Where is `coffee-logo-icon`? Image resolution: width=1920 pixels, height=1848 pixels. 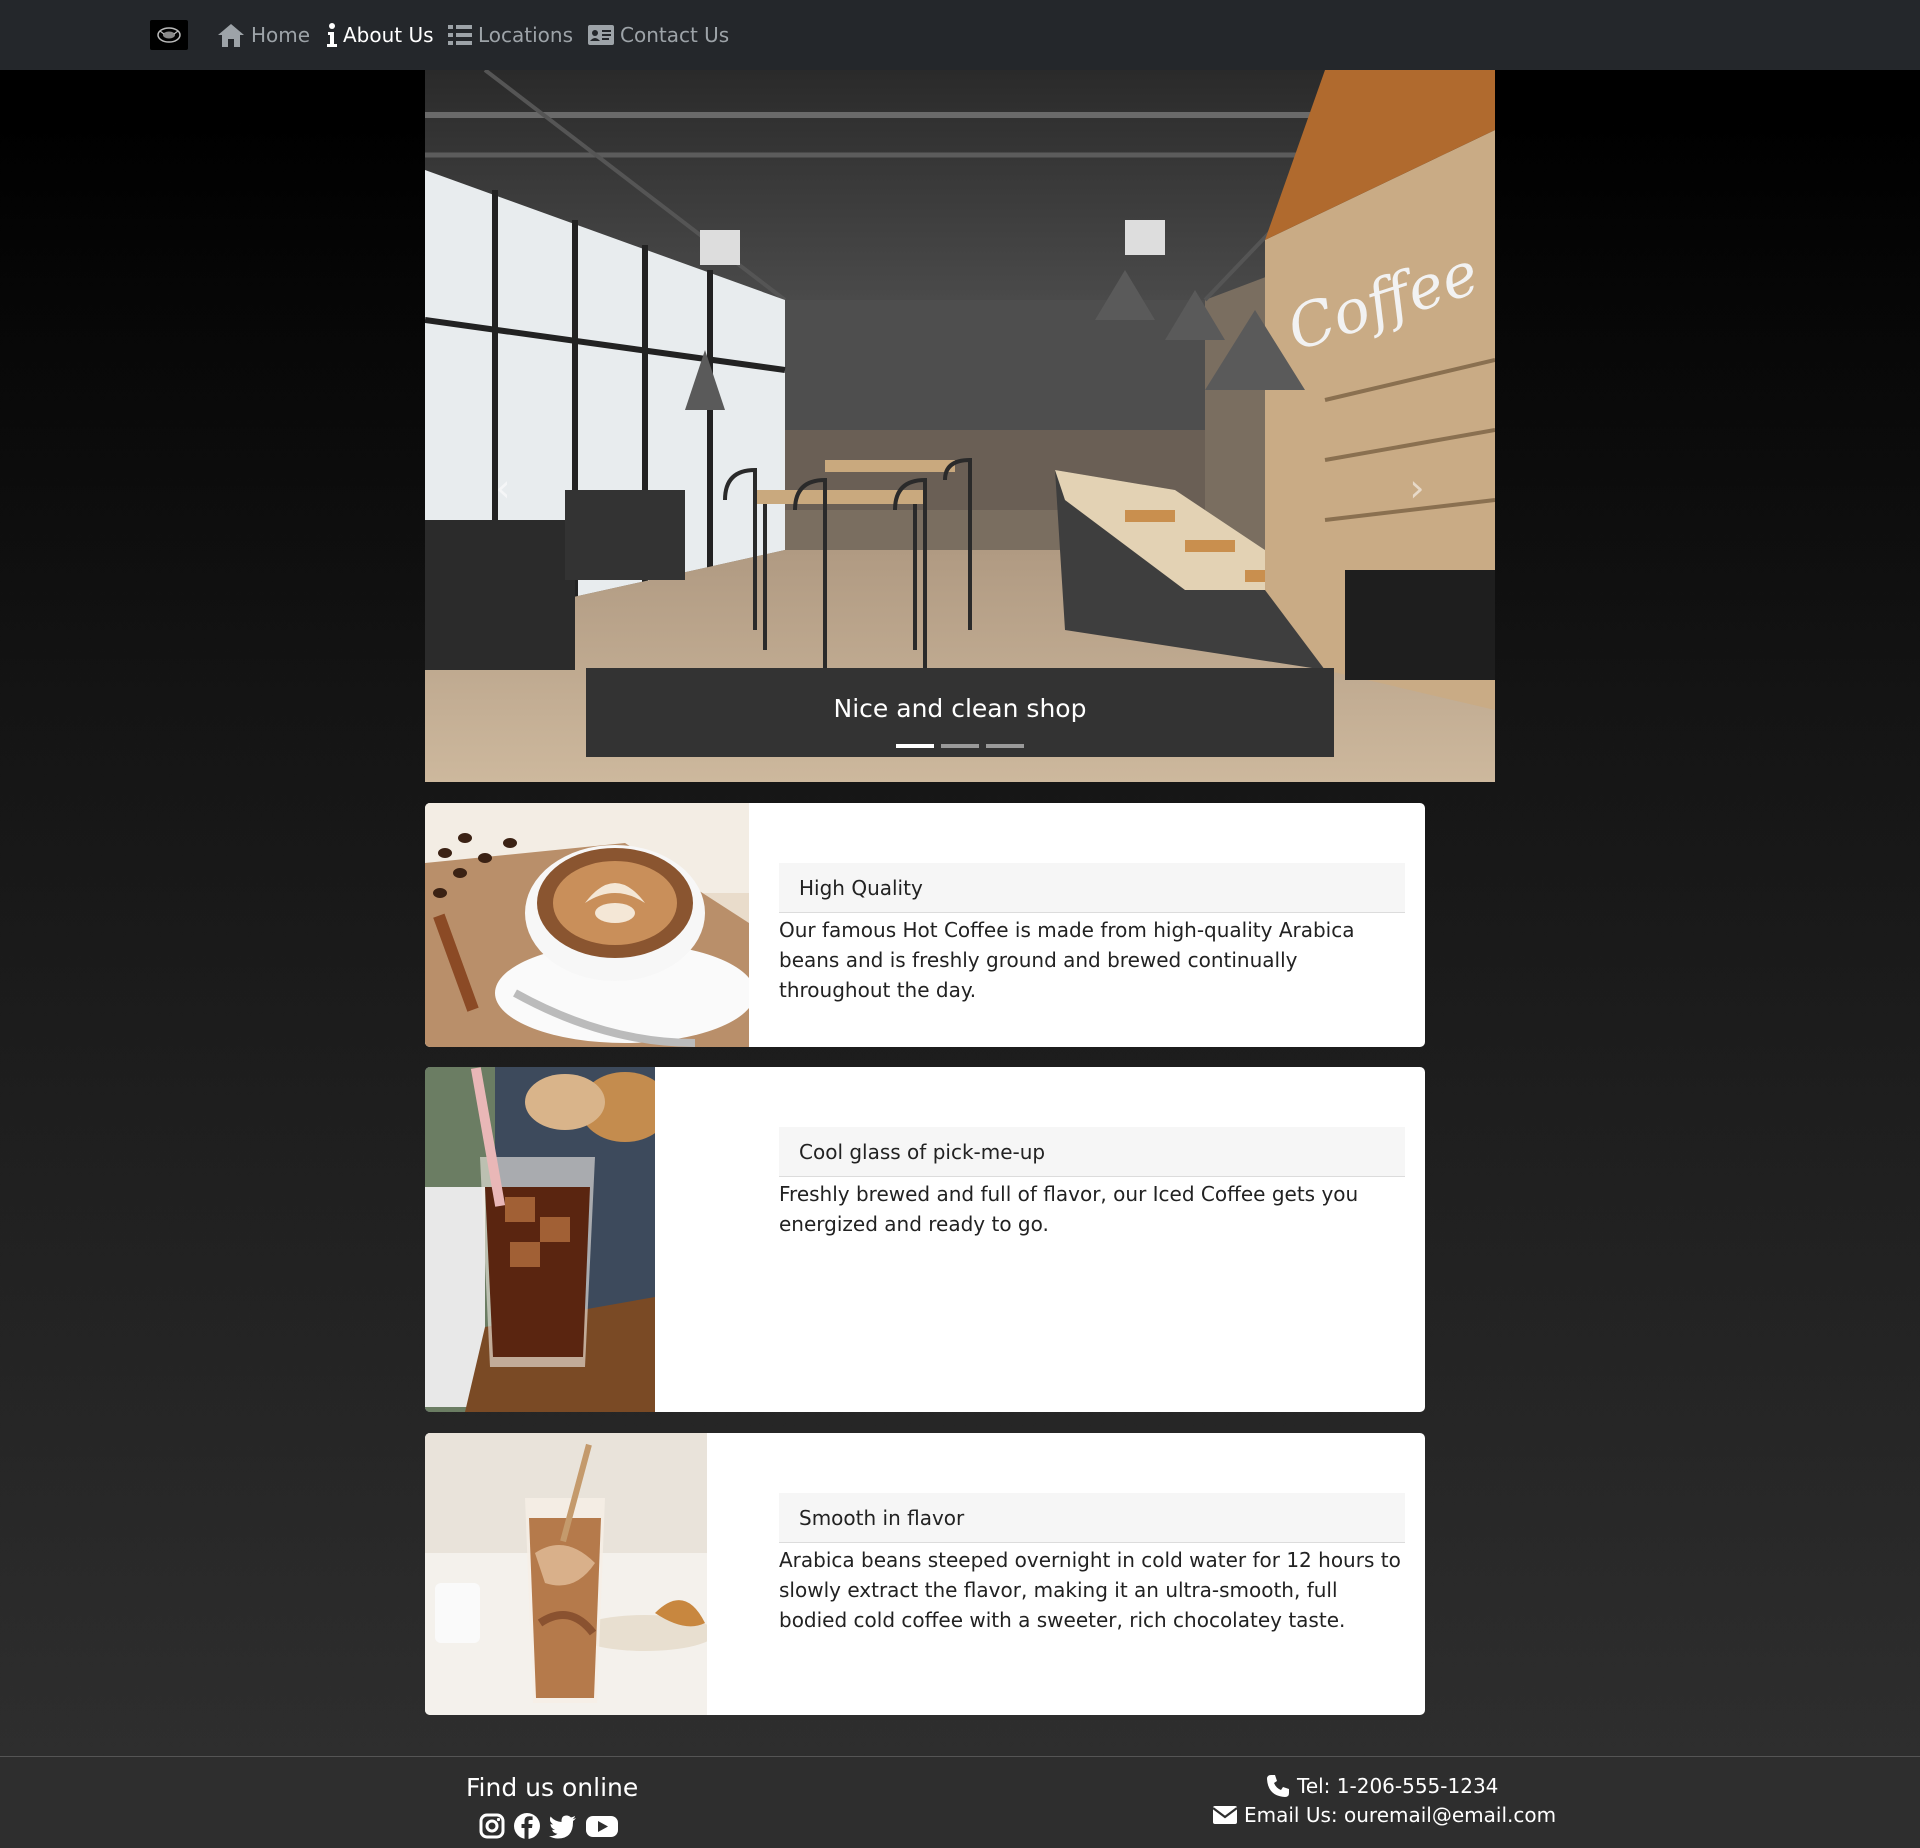
coffee-logo-icon is located at coordinates (169, 35).